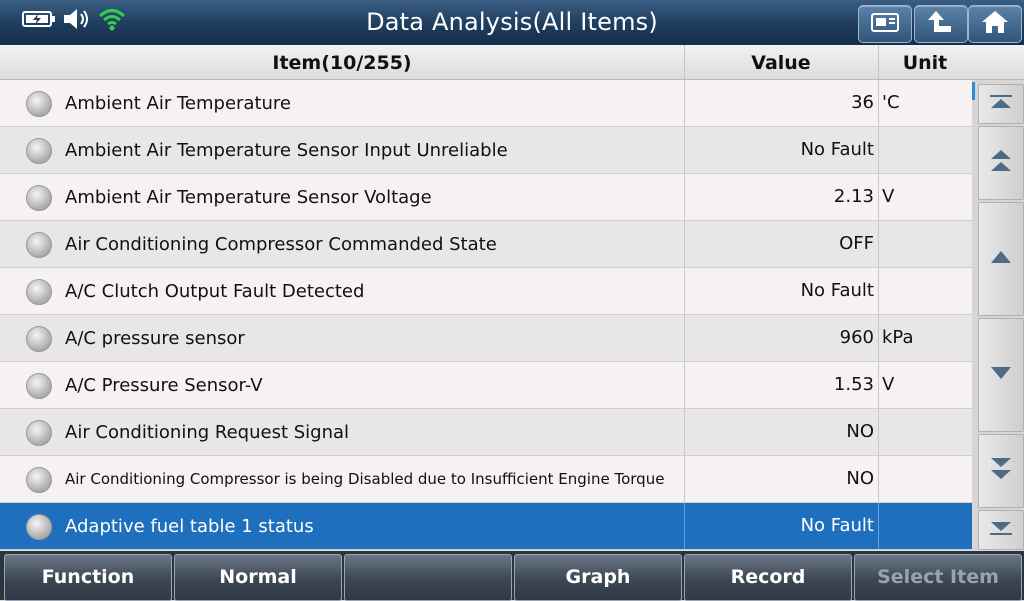  I want to click on back-button, so click(941, 24).